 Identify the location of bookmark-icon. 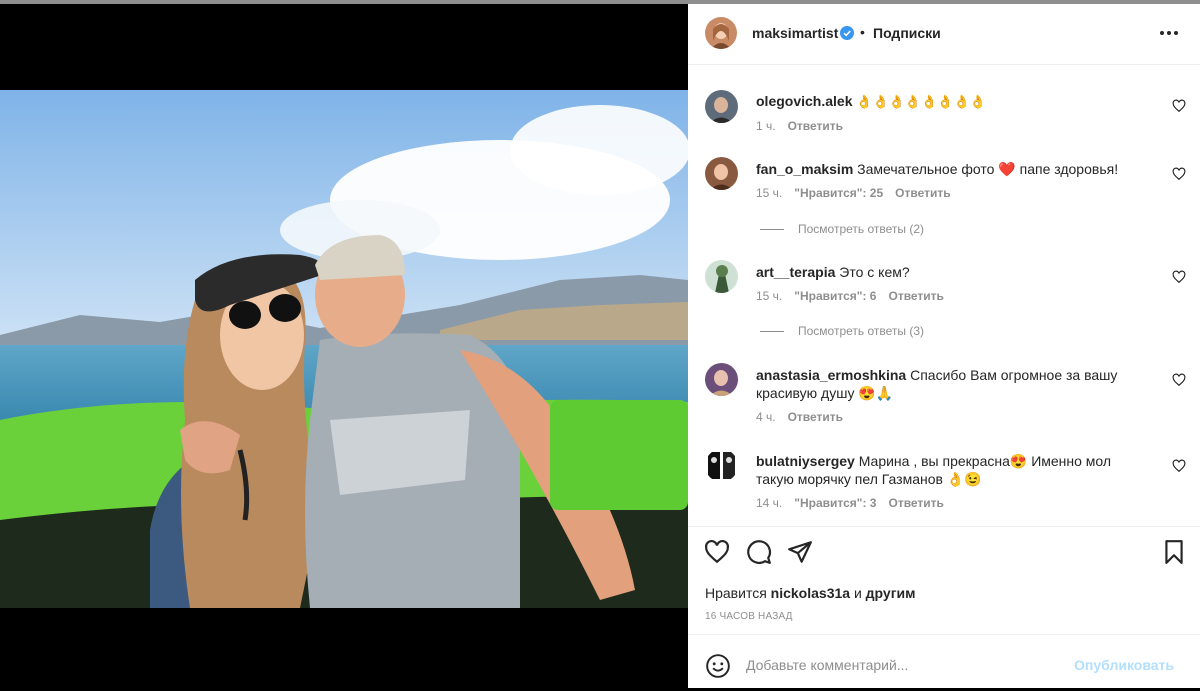
(1174, 552).